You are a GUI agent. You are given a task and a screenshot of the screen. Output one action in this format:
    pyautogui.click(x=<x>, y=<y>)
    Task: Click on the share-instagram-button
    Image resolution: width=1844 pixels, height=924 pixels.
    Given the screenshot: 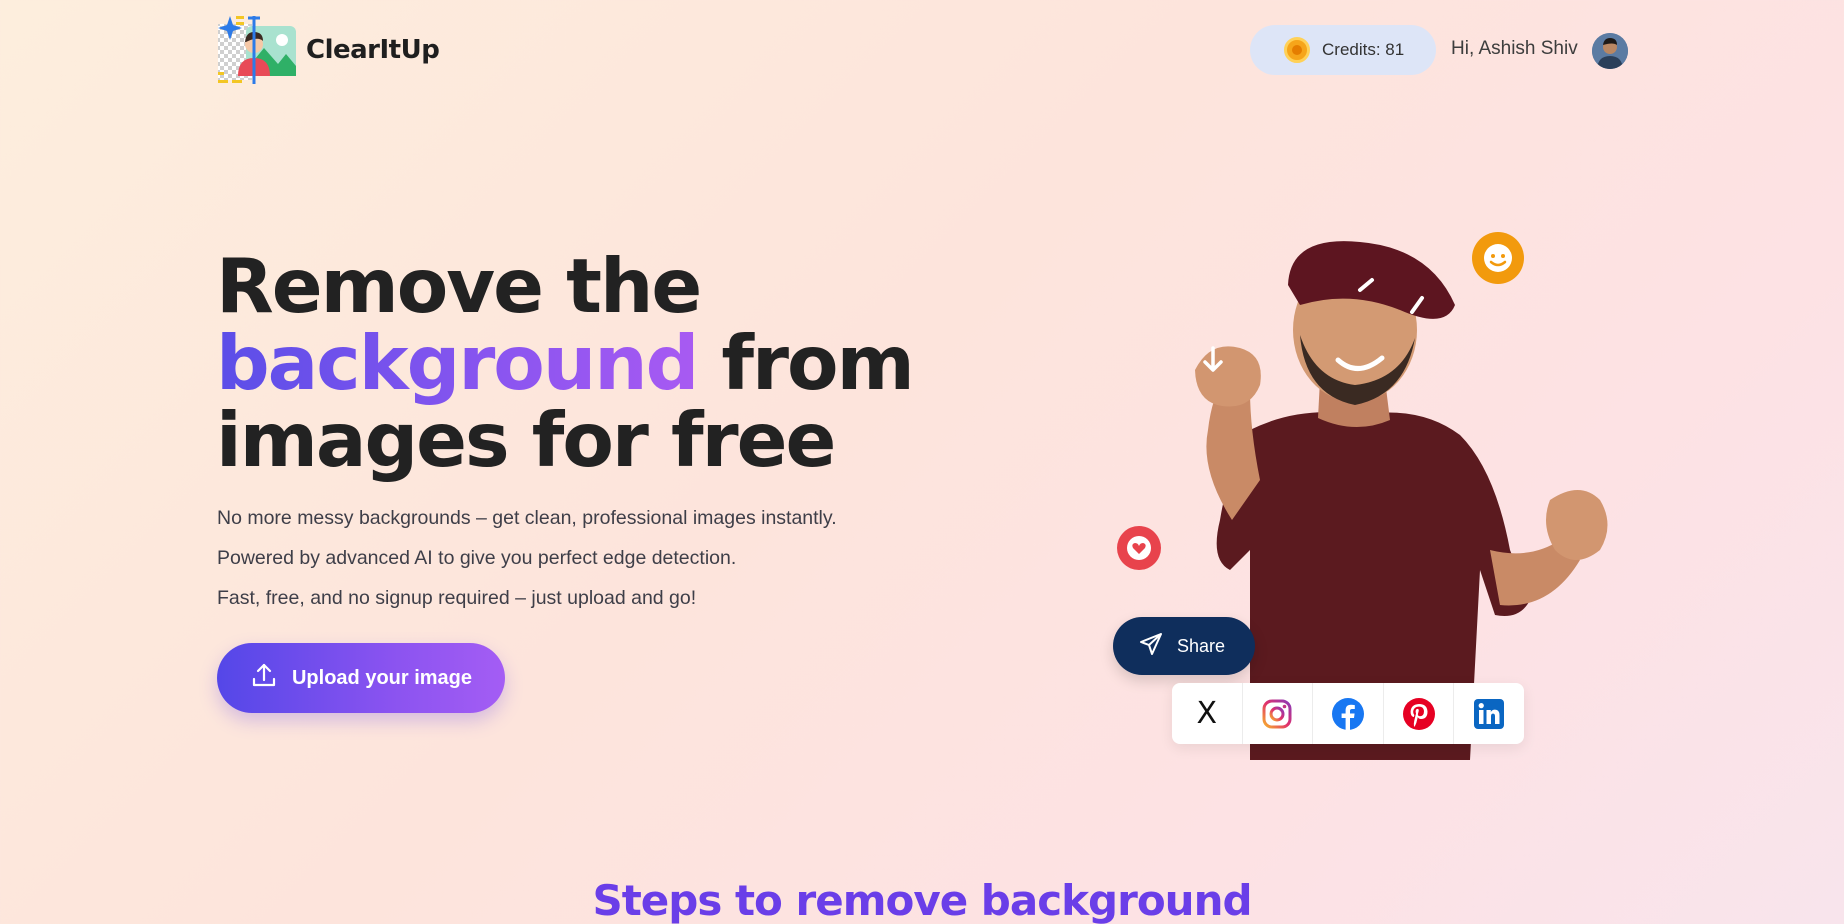 What is the action you would take?
    pyautogui.click(x=1278, y=713)
    